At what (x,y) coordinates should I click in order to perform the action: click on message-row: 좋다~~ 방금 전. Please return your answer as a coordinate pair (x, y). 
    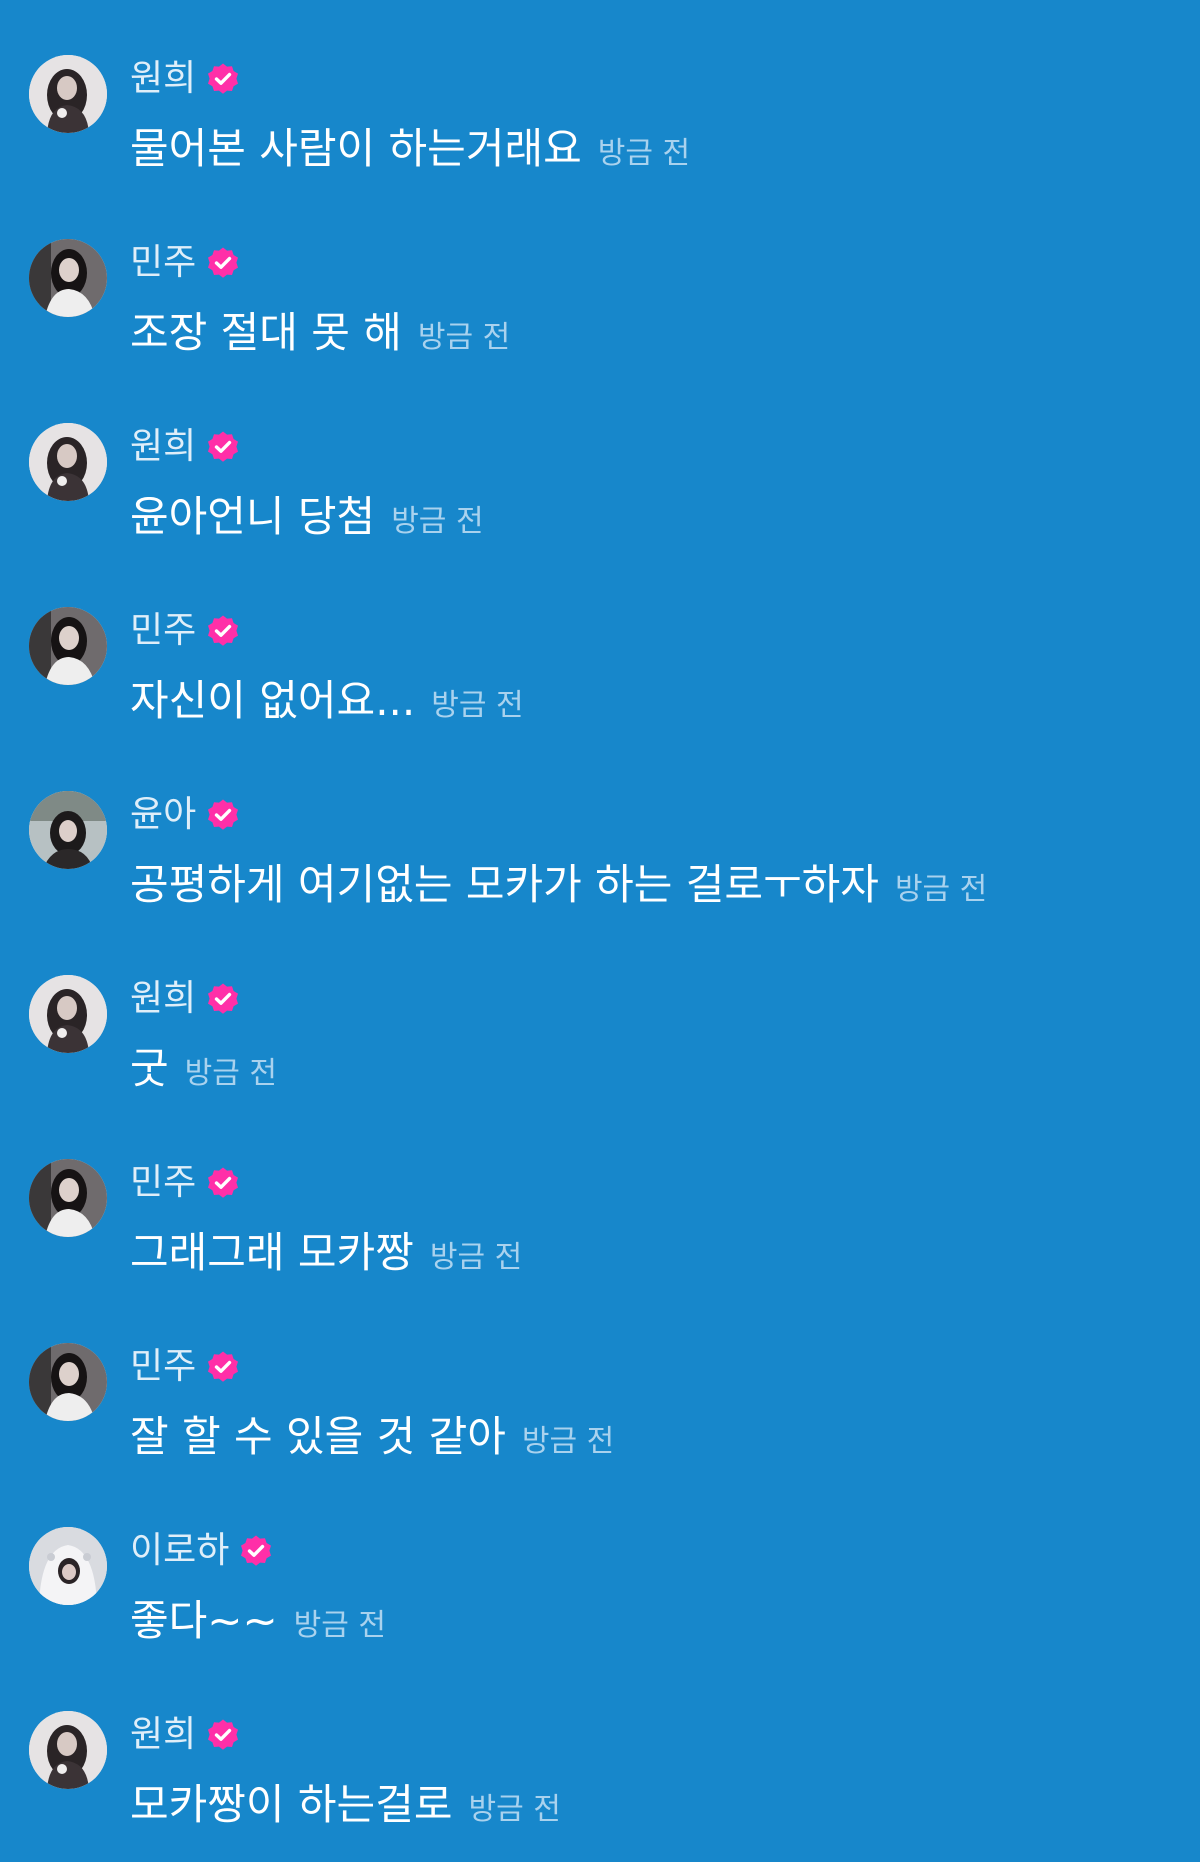
    Looking at the image, I should click on (258, 1621).